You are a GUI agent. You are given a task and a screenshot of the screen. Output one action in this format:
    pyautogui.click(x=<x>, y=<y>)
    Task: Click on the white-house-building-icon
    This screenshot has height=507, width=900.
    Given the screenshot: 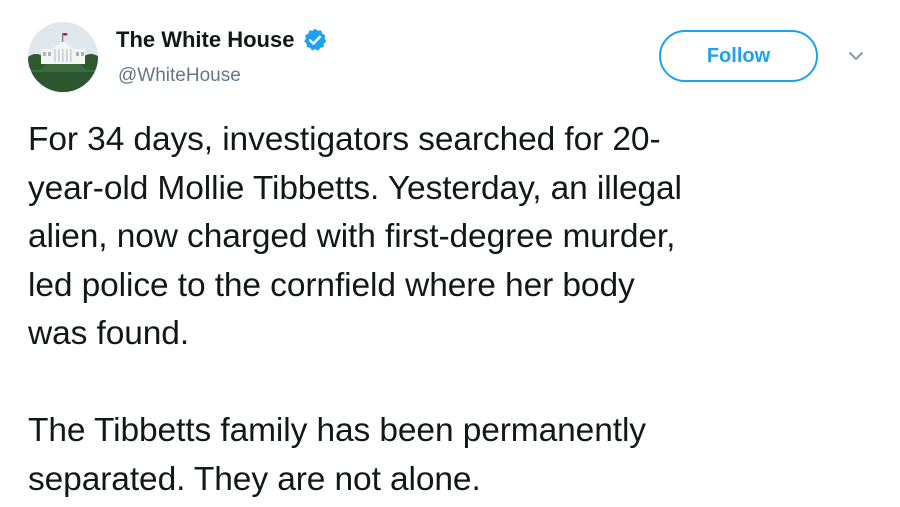 What is the action you would take?
    pyautogui.click(x=63, y=57)
    